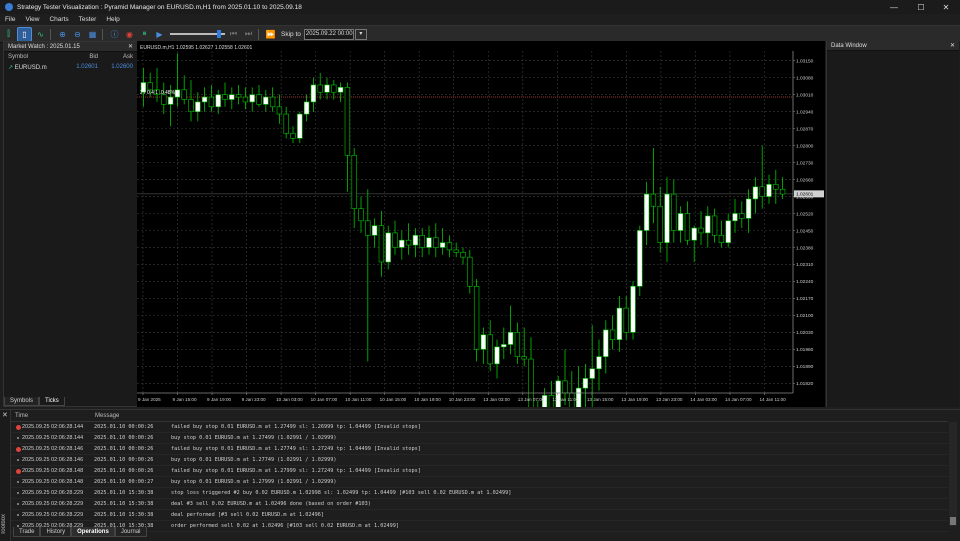 Image resolution: width=960 pixels, height=541 pixels. Describe the element at coordinates (62, 34) in the screenshot. I see `zoom-in-button: ⊕` at that location.